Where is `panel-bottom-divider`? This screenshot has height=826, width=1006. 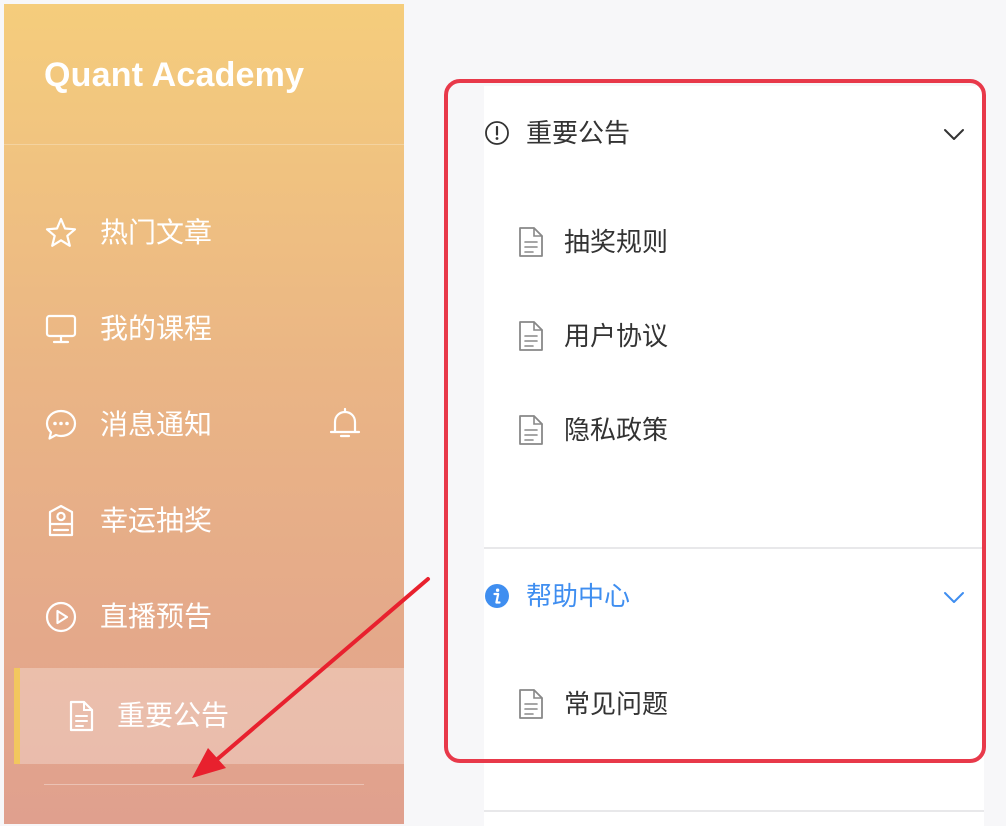 panel-bottom-divider is located at coordinates (734, 811).